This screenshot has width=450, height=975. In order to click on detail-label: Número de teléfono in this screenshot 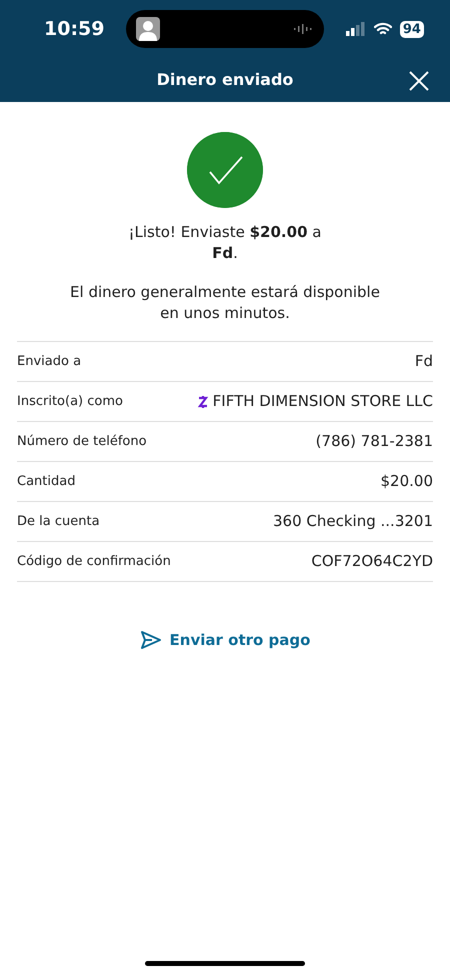, I will do `click(82, 441)`.